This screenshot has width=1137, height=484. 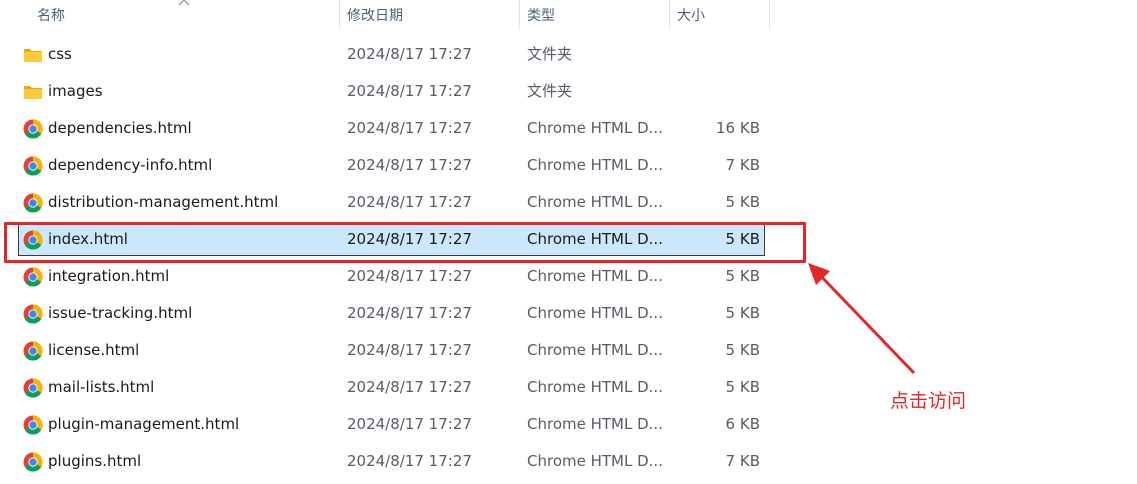 I want to click on file-name: images, so click(x=75, y=91).